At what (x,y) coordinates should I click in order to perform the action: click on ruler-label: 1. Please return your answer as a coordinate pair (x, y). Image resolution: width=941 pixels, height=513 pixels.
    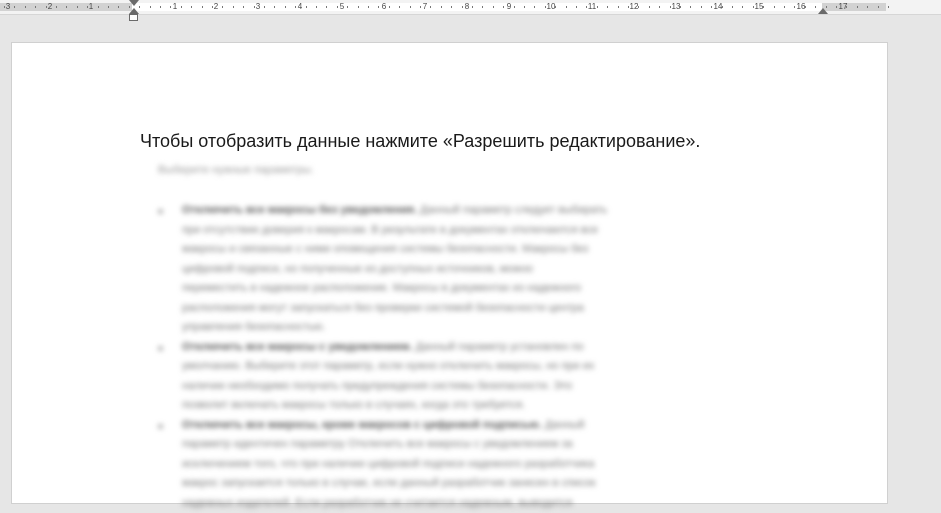
    Looking at the image, I should click on (175, 7).